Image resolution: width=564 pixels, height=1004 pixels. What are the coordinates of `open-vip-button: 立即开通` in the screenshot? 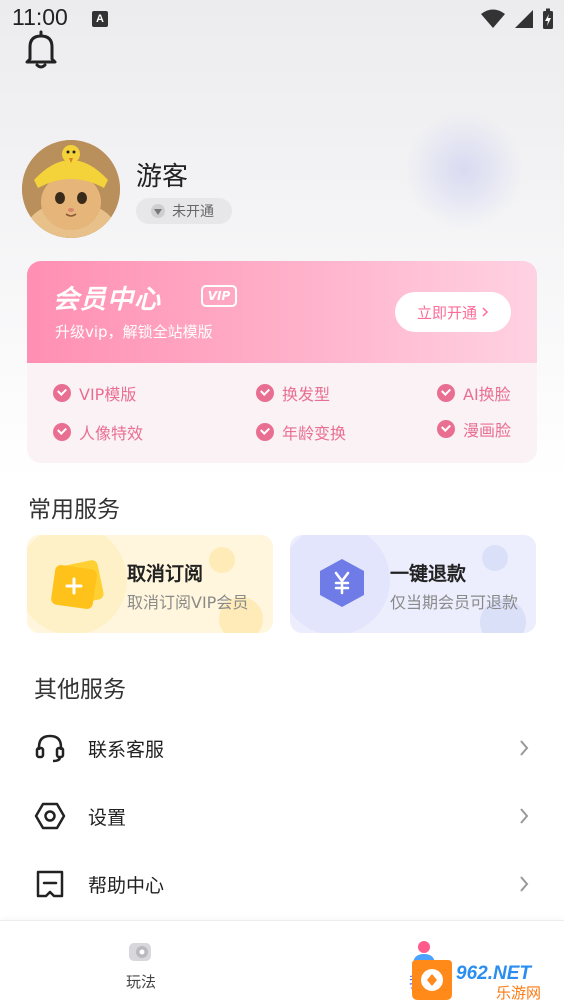 It's located at (453, 312).